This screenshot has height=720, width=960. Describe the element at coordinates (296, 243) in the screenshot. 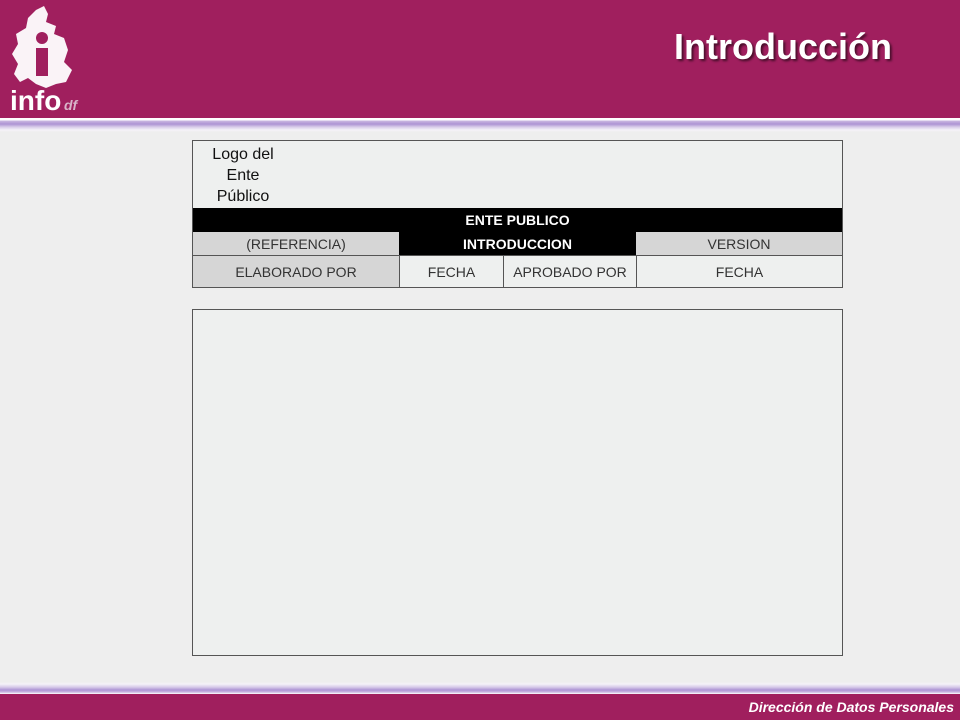

I see `referencia-cell: (REFERENCIA)` at that location.